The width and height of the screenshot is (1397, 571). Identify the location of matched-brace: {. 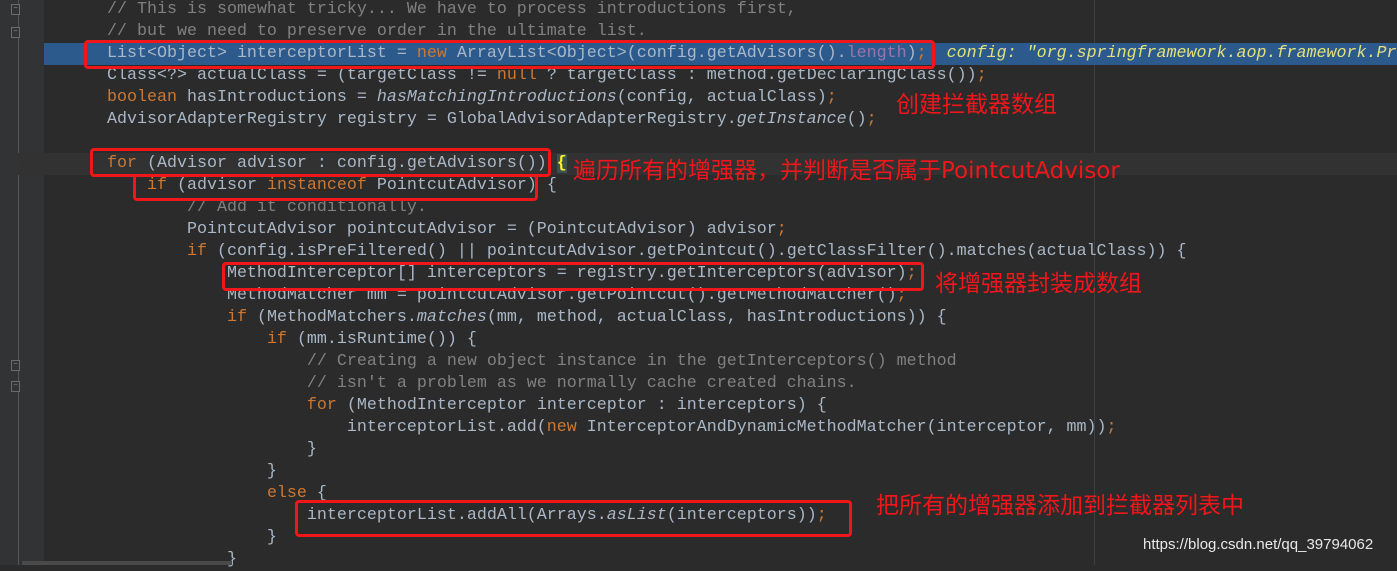
(561, 163).